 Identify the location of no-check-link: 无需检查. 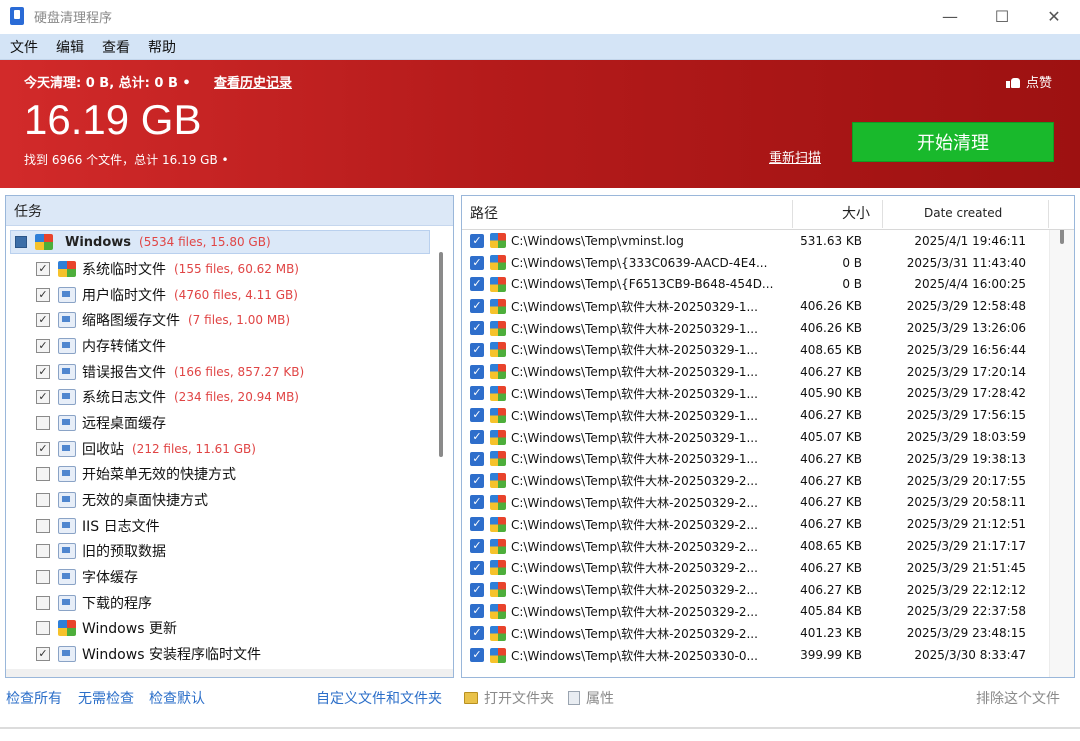
(106, 698).